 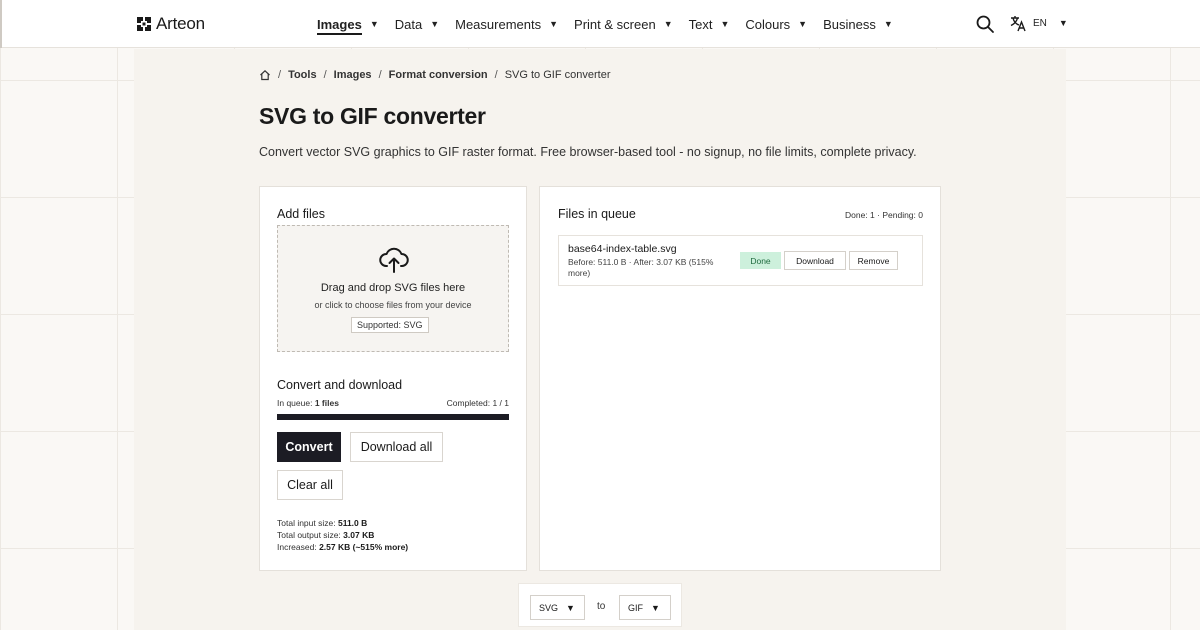 I want to click on page-title: SVG to GIF converter, so click(x=372, y=116).